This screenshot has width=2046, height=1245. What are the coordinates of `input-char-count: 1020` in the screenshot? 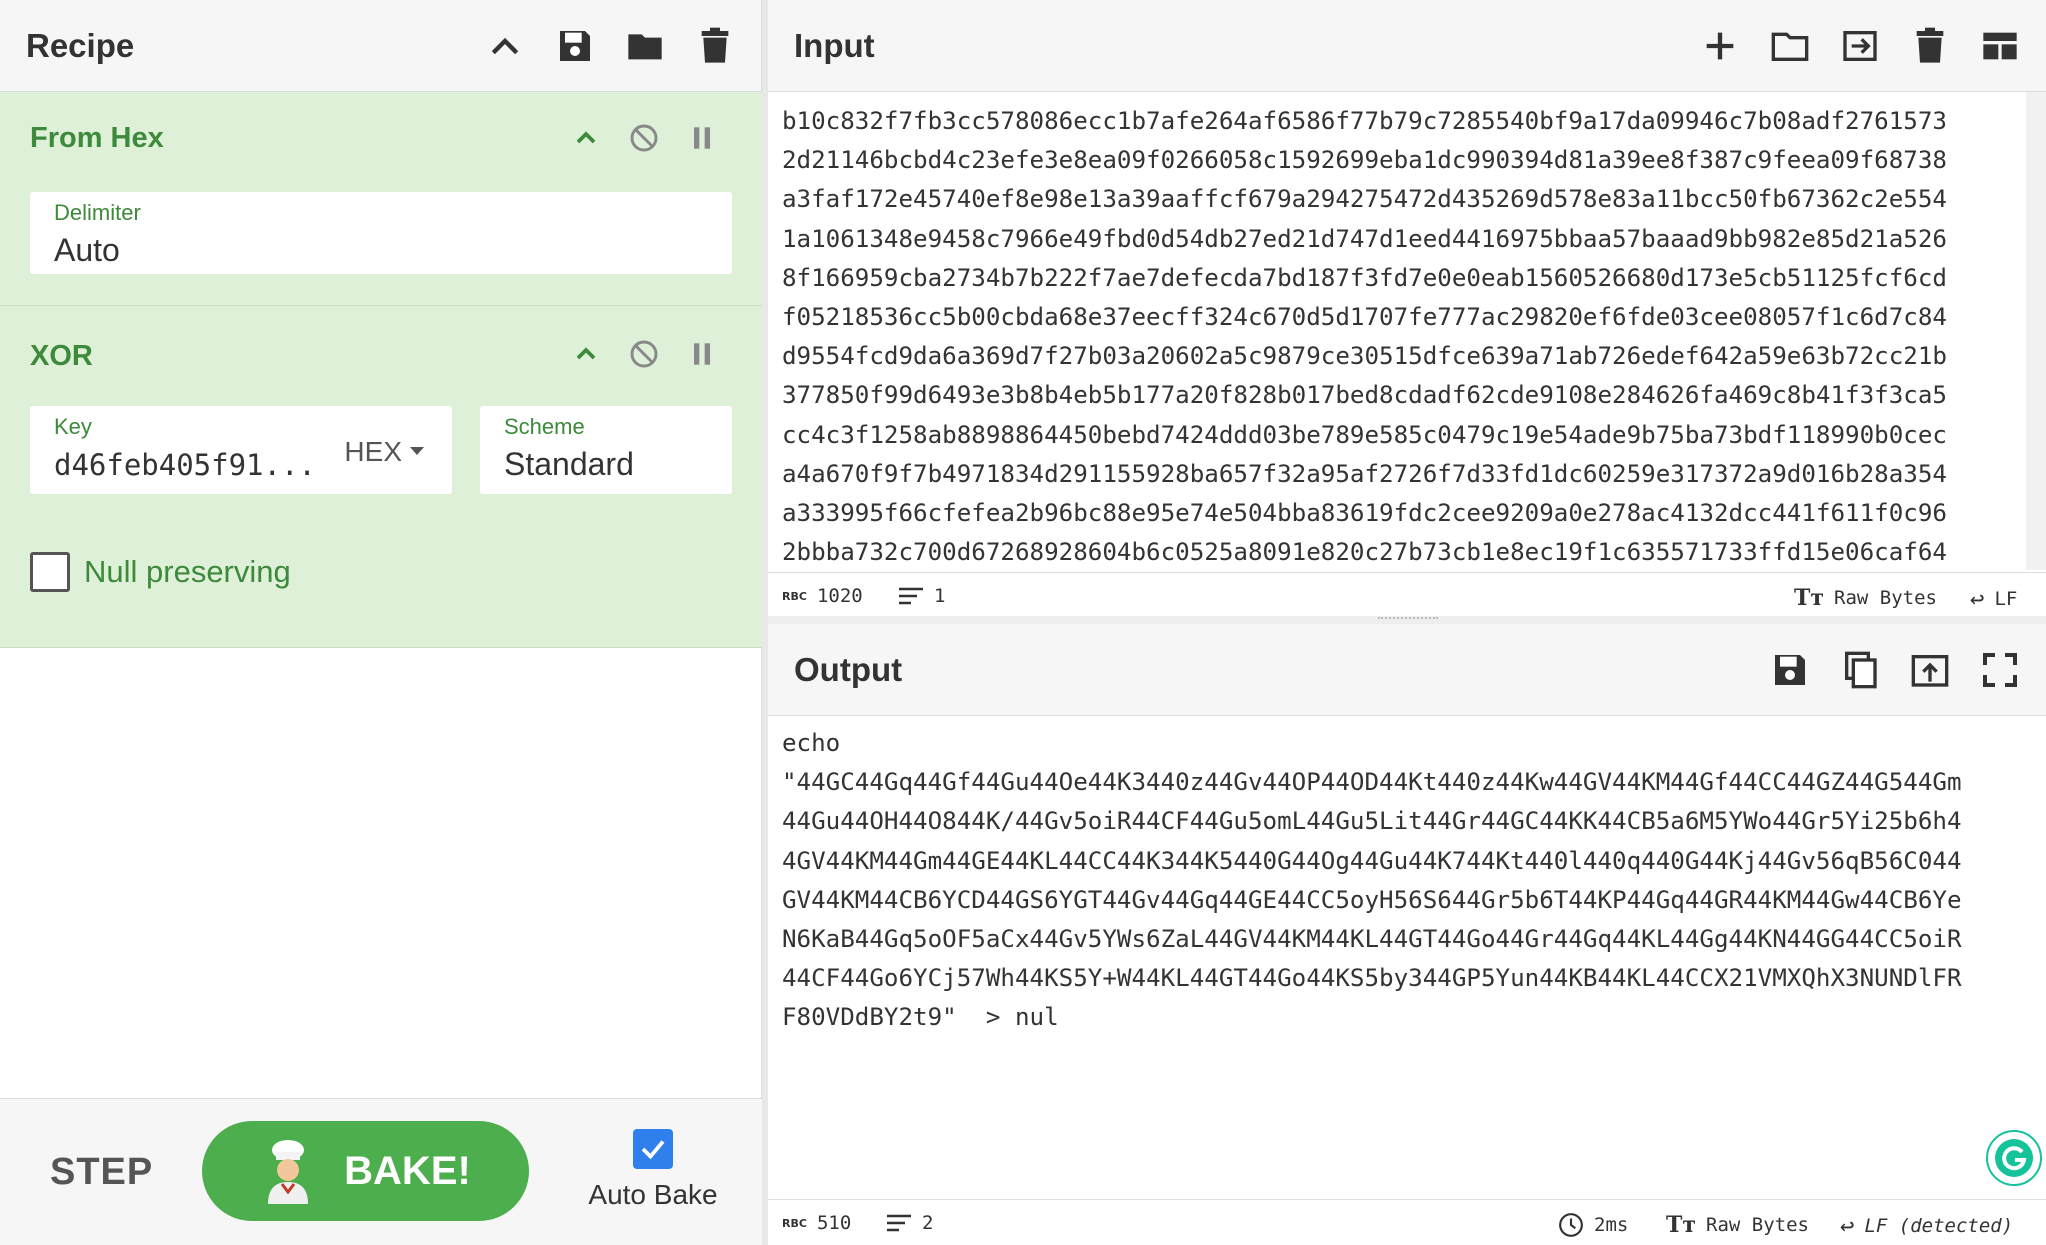 It's located at (839, 596).